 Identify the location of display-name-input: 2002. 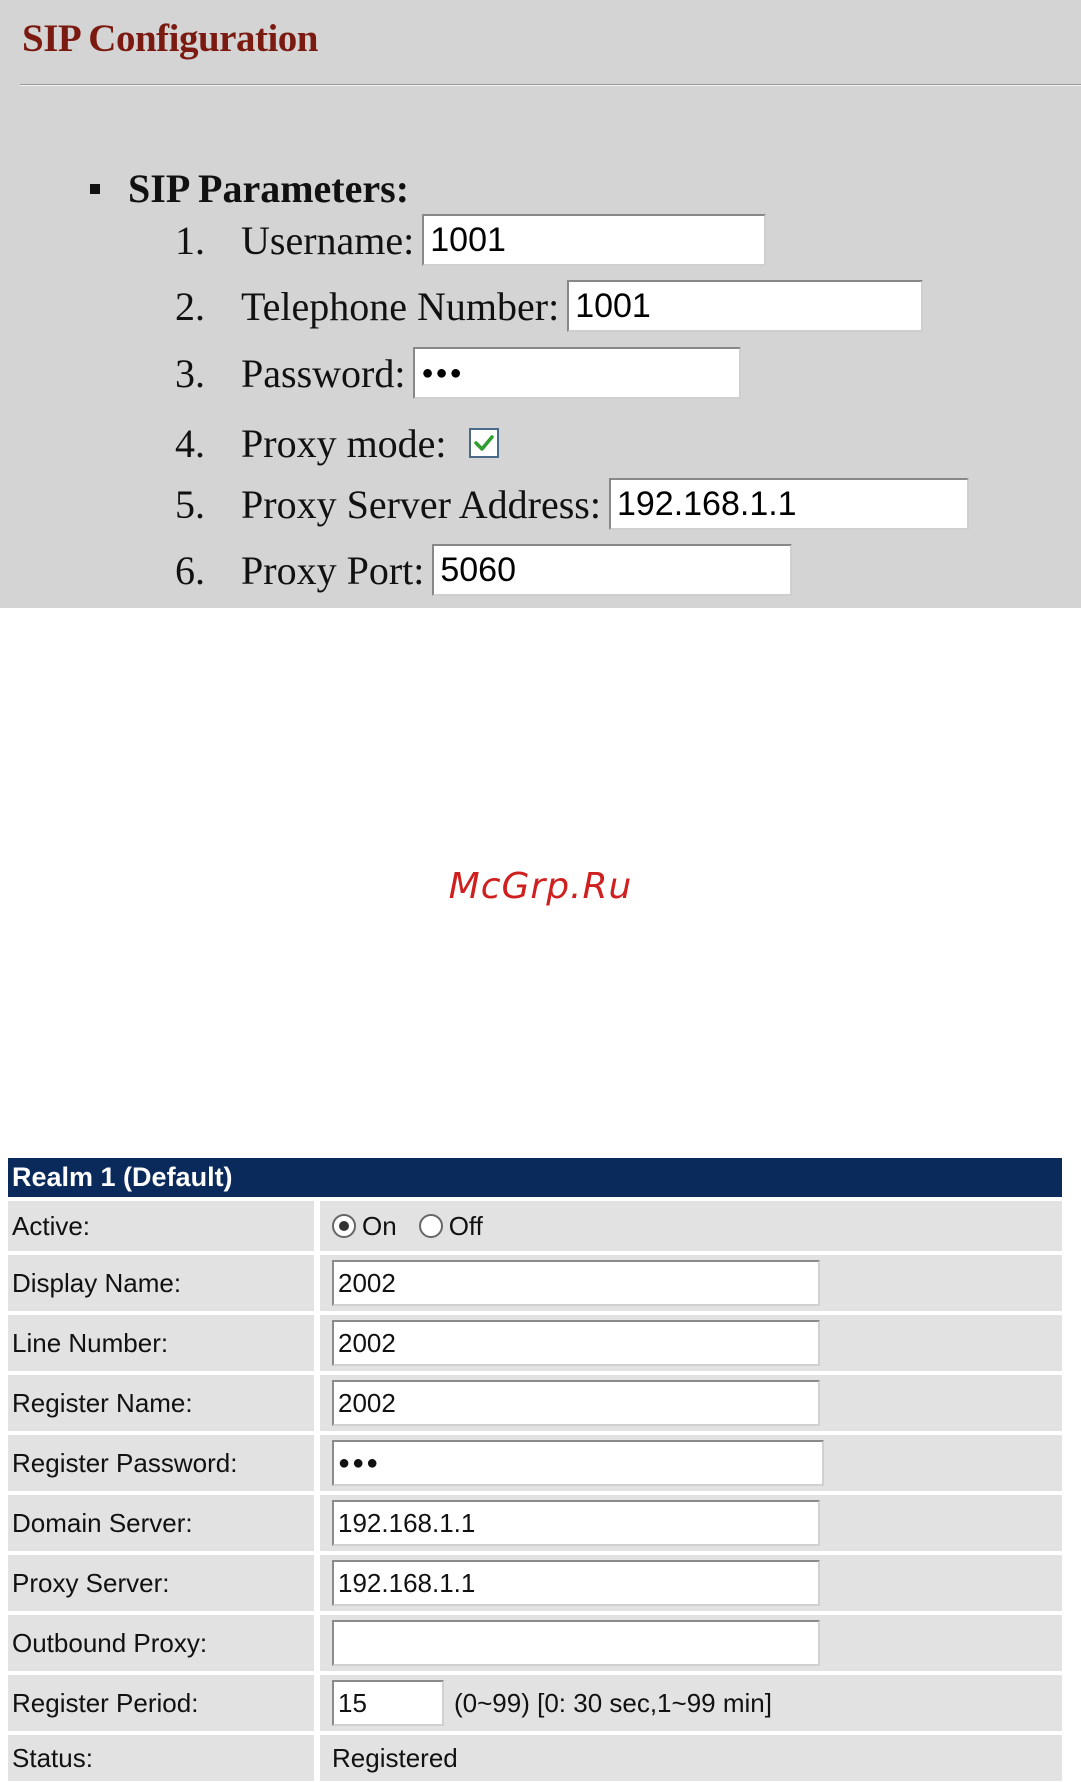
(576, 1283).